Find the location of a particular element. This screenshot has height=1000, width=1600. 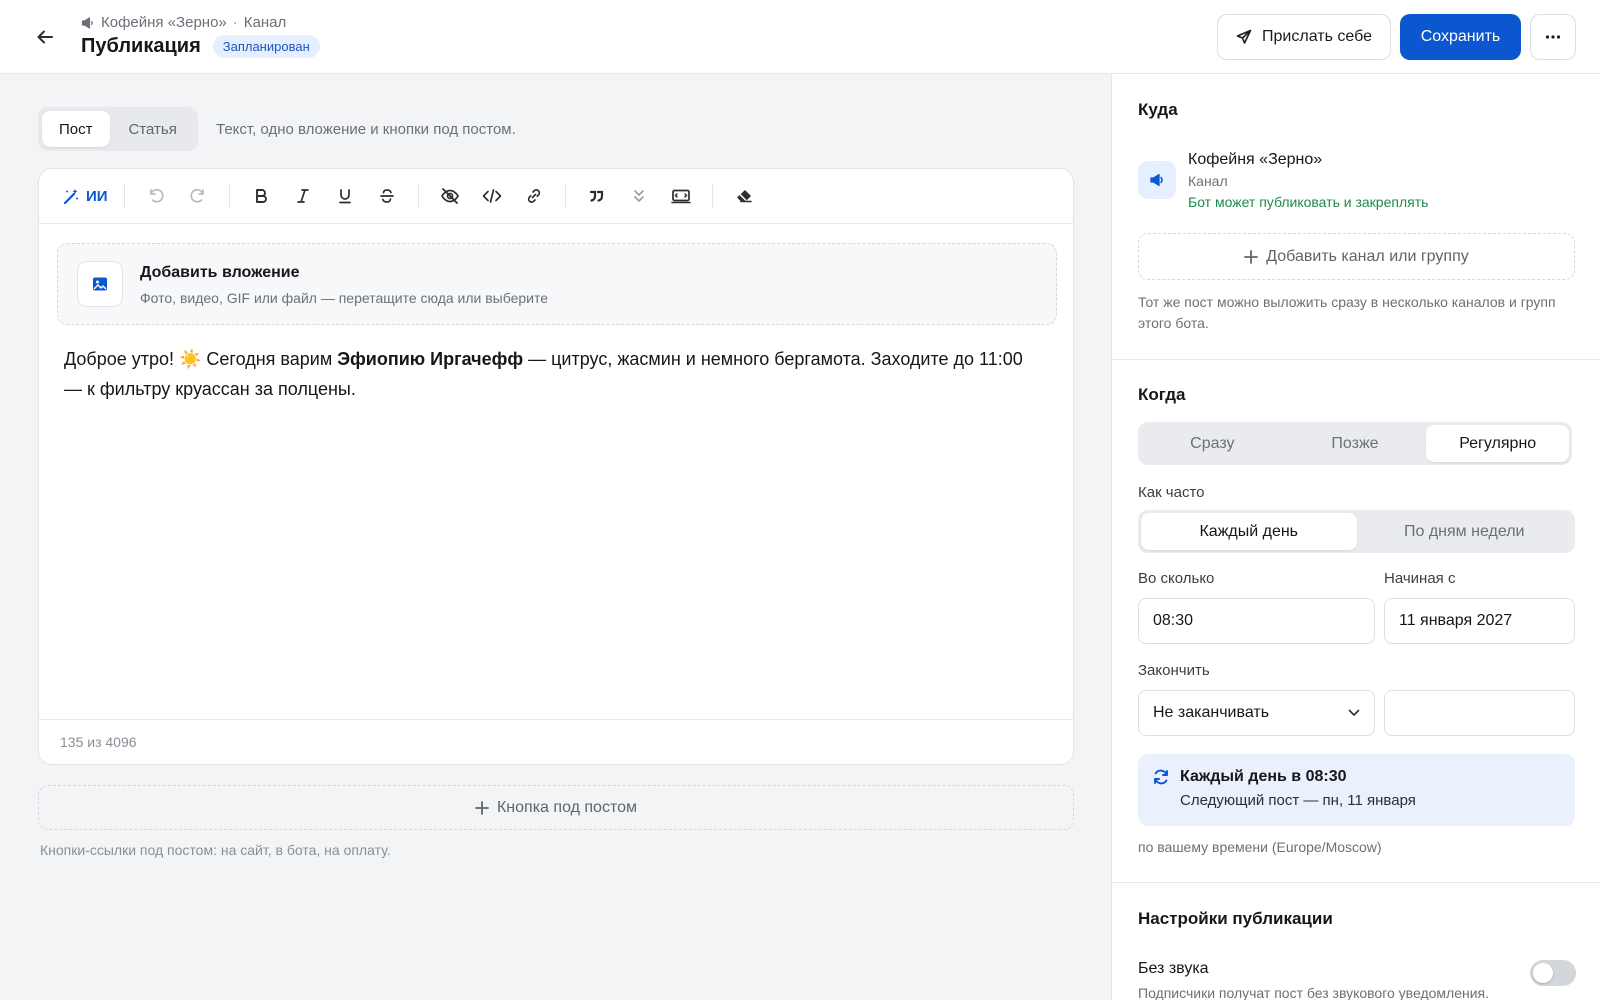

plus-icon is located at coordinates (1251, 256).